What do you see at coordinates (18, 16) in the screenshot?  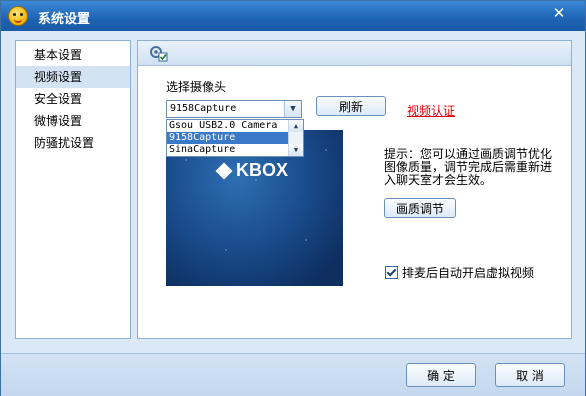 I see `app-smiley-icon` at bounding box center [18, 16].